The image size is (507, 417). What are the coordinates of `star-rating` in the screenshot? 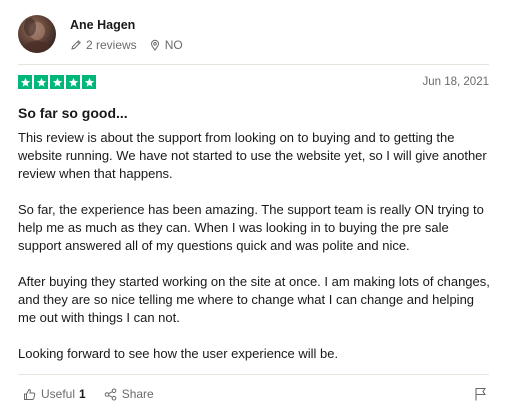 It's located at (57, 82).